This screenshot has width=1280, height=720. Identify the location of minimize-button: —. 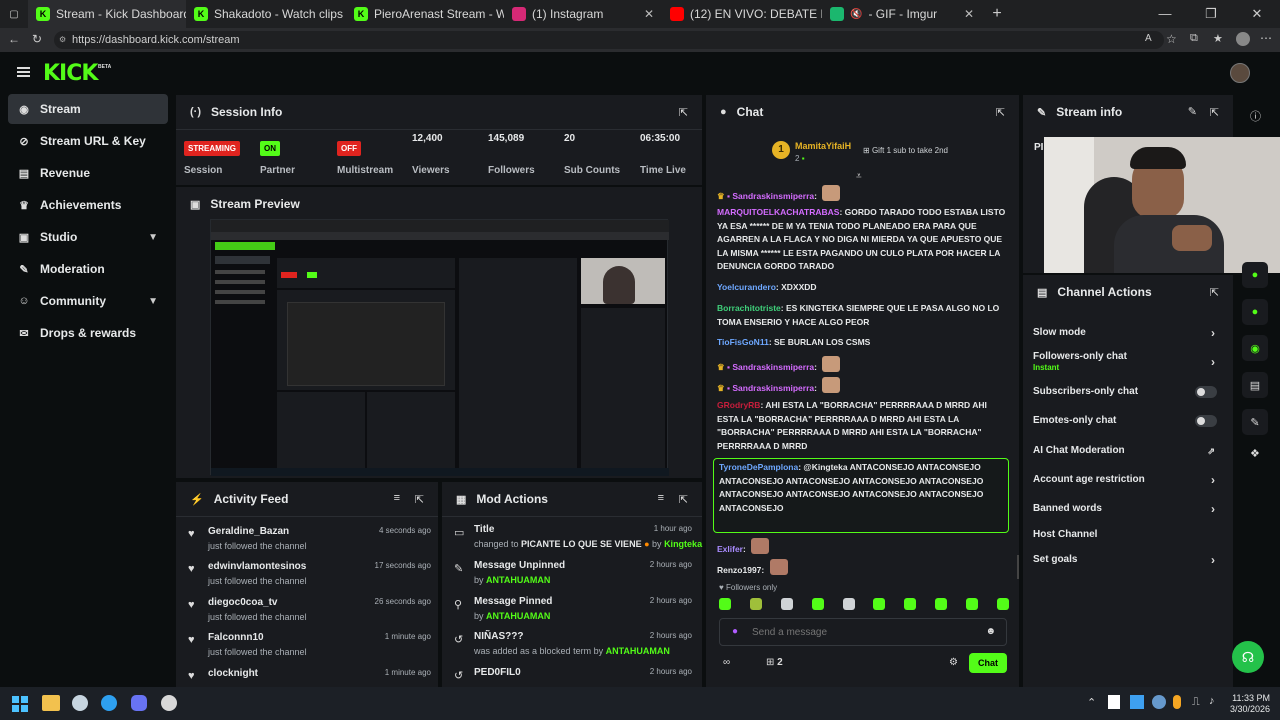
(1165, 14).